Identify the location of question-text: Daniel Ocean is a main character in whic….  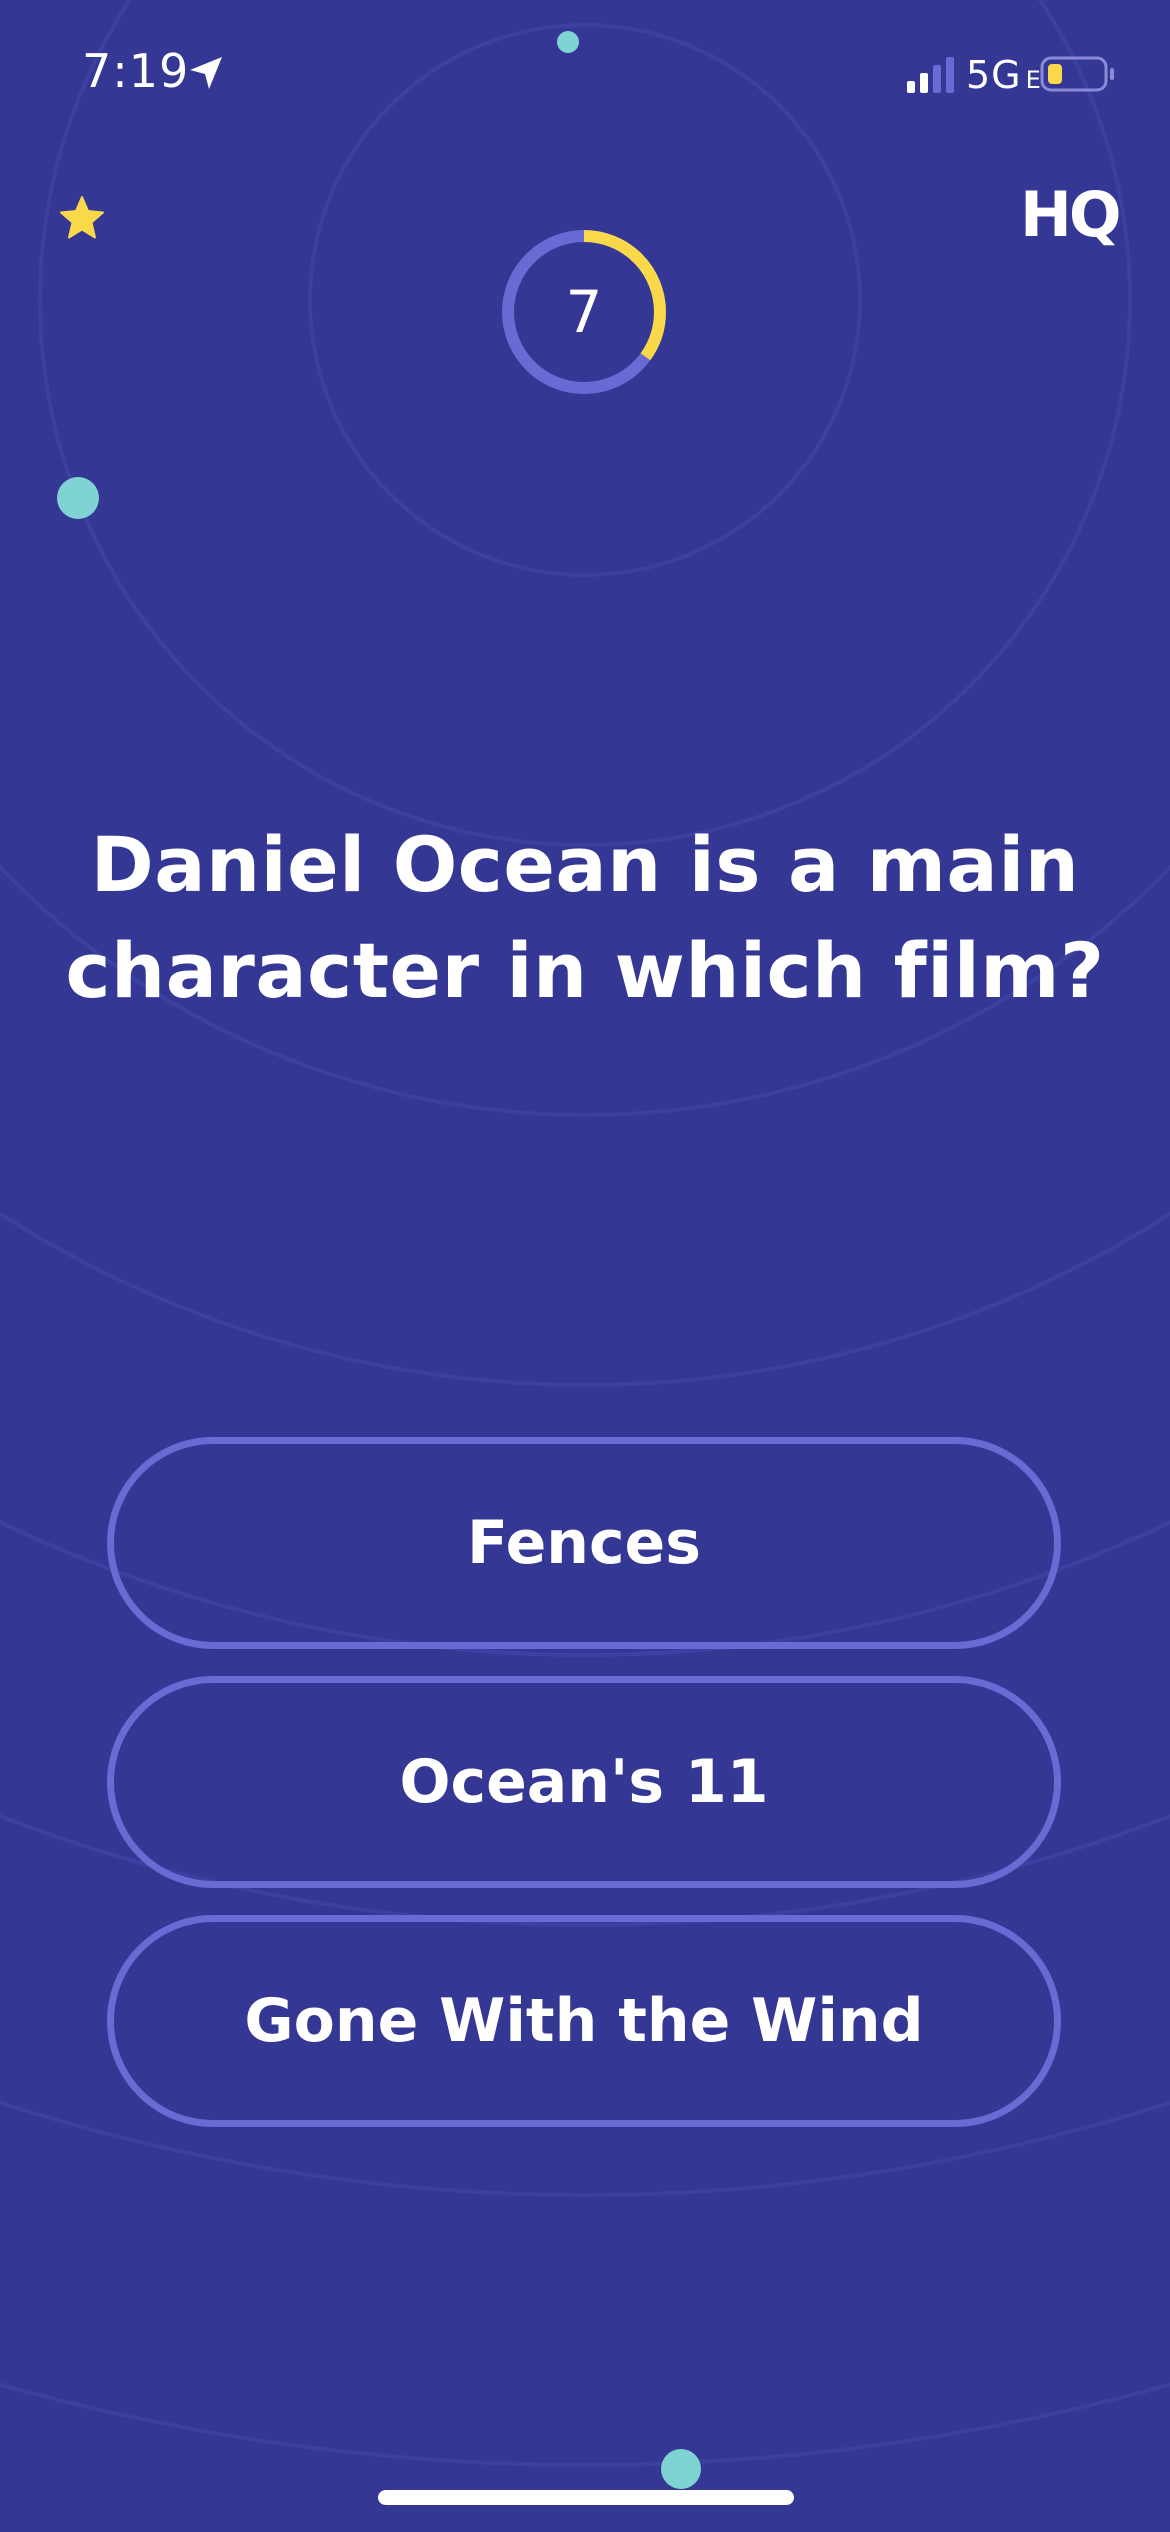
(585, 917).